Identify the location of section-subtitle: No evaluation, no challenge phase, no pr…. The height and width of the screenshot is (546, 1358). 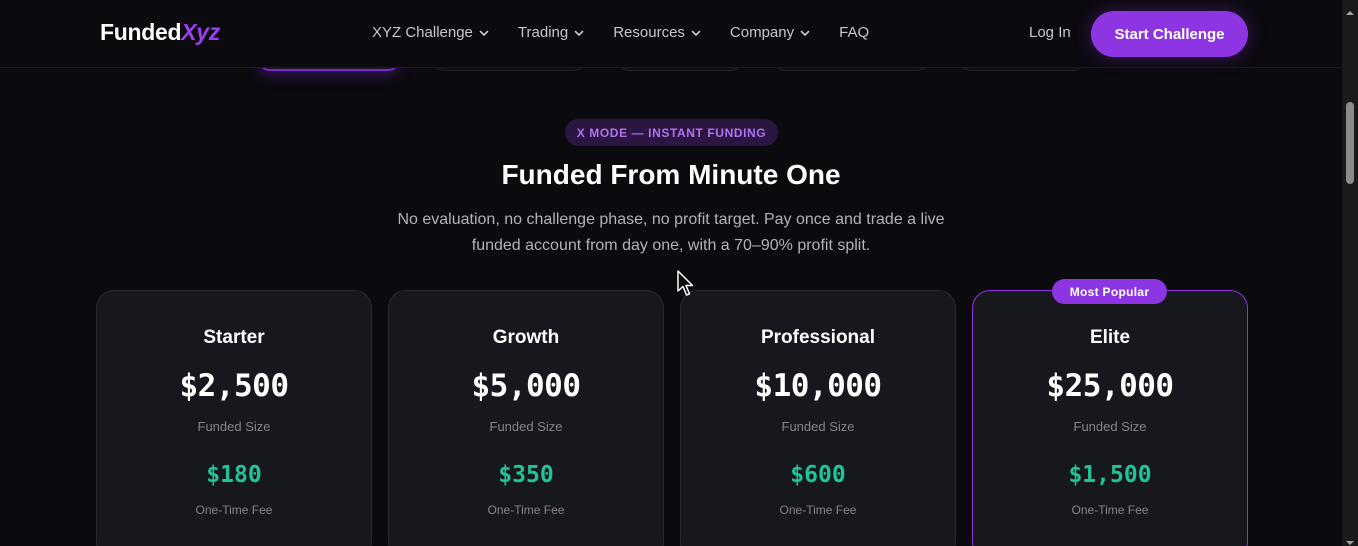
(671, 232).